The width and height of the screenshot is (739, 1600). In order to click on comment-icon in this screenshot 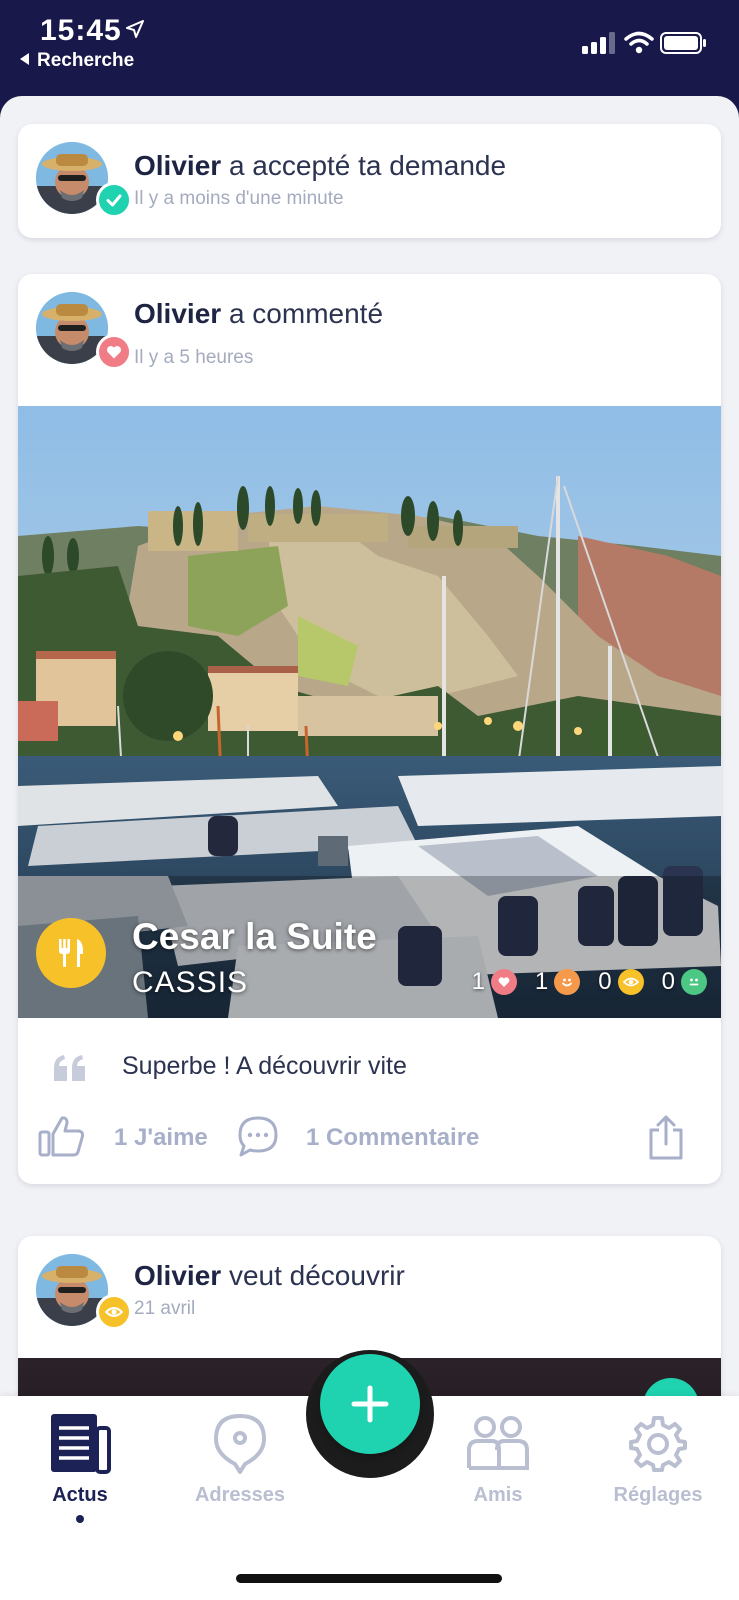, I will do `click(258, 1136)`.